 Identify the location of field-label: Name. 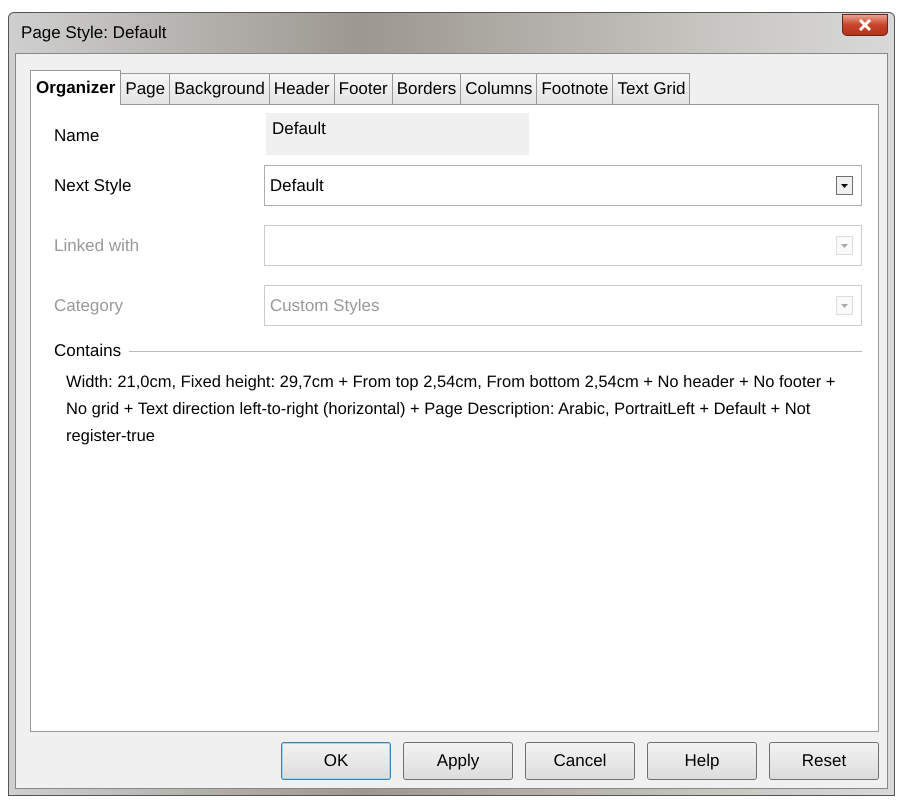
(77, 136).